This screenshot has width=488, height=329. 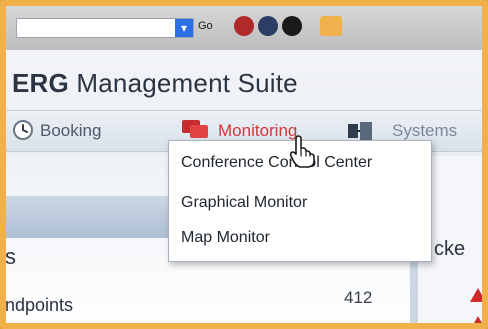 I want to click on go-label: Go, so click(x=205, y=26).